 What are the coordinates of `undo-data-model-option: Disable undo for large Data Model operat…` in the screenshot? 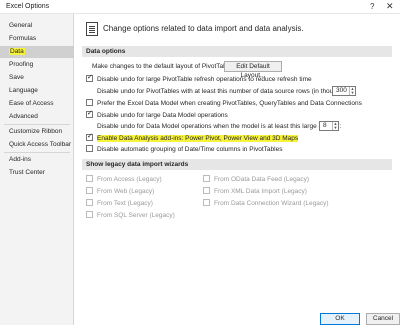 It's located at (157, 115).